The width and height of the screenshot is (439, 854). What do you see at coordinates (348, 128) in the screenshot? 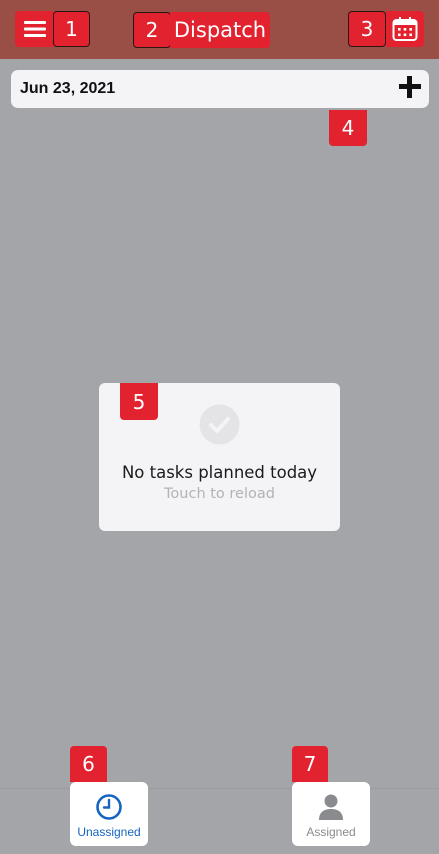
I see `annotation-badge-4: 4` at bounding box center [348, 128].